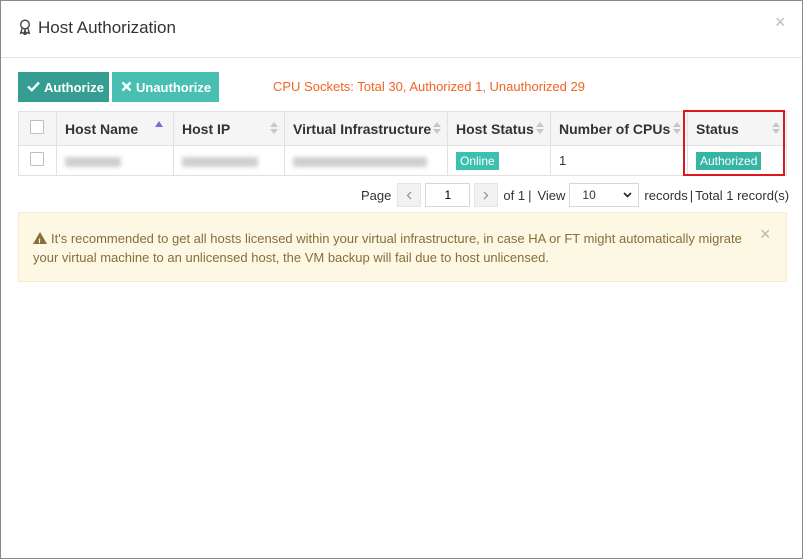 The image size is (803, 559). I want to click on online-status-badge: Online, so click(477, 160).